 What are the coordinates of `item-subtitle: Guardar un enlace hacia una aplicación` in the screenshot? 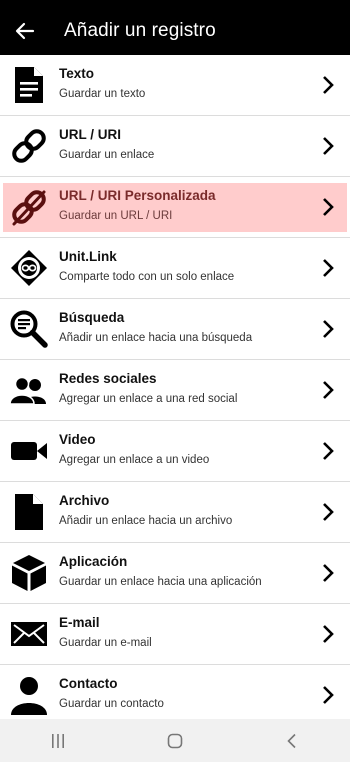 It's located at (160, 582).